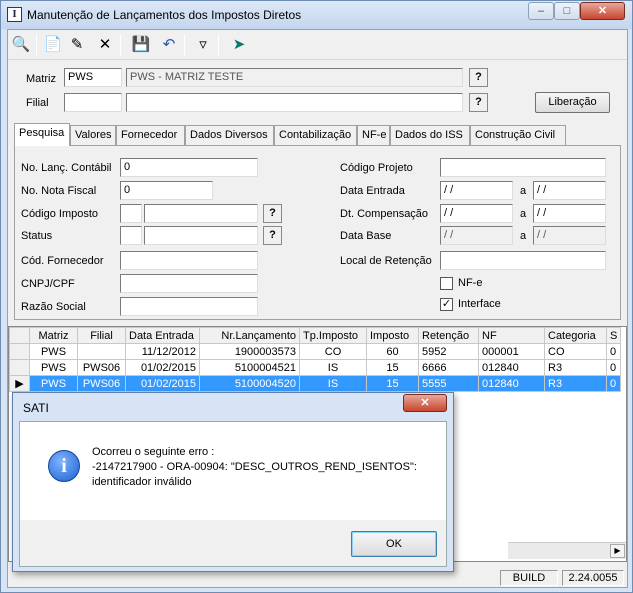  I want to click on error-line-3: identificador inválido, so click(142, 482).